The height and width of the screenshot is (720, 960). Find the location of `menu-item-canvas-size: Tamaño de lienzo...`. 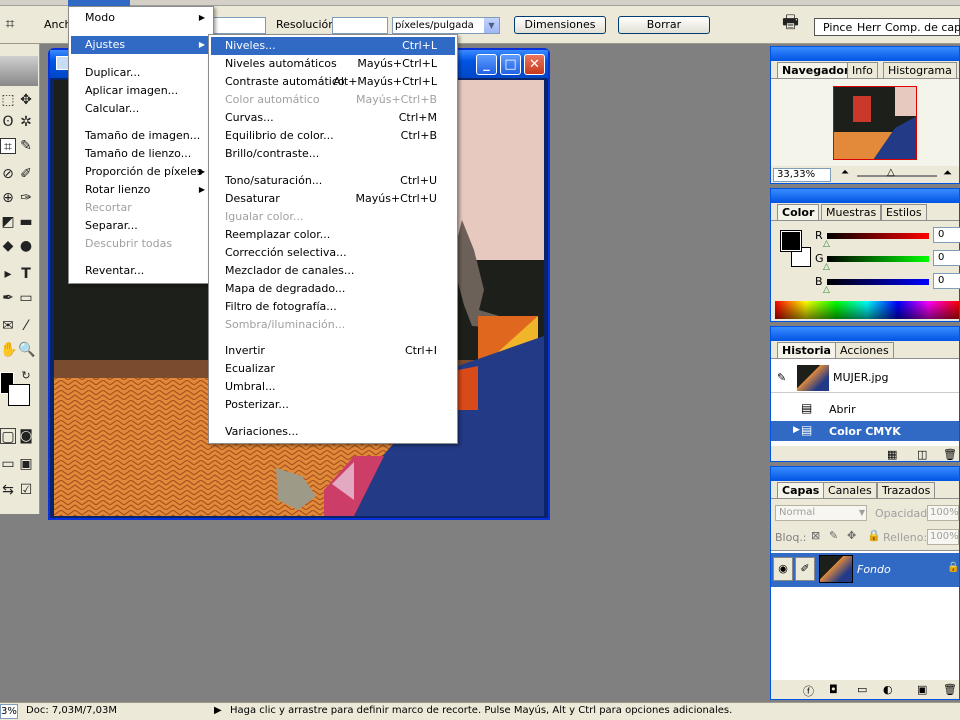

menu-item-canvas-size: Tamaño de lienzo... is located at coordinates (141, 154).